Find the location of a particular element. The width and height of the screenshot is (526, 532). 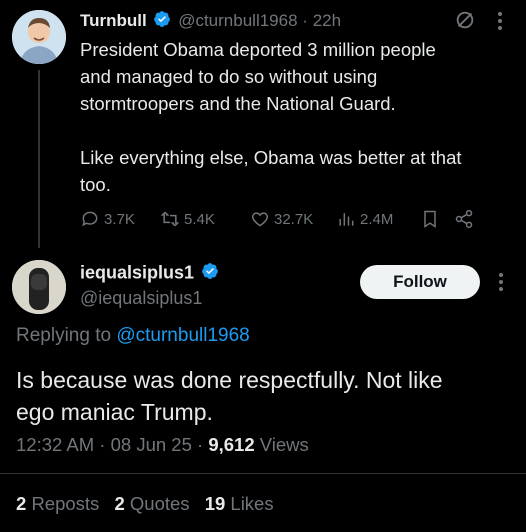

views-count: 2.4M is located at coordinates (377, 219).